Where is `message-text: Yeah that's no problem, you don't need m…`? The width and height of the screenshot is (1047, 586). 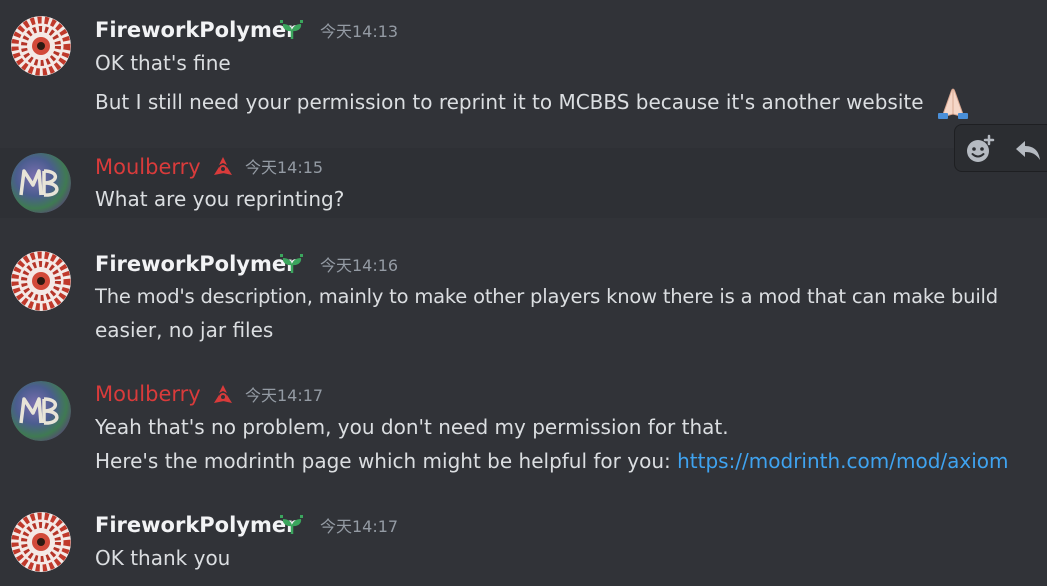
message-text: Yeah that's no problem, you don't need m… is located at coordinates (412, 427).